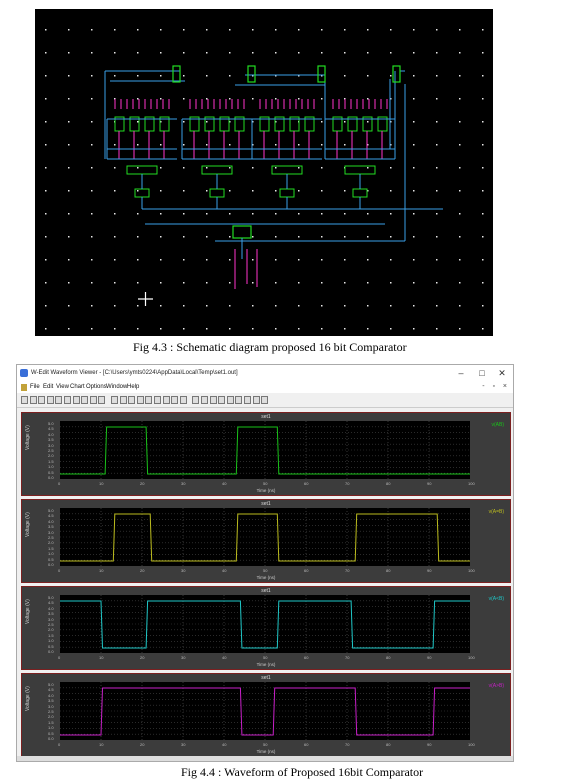 The image size is (562, 781). I want to click on menu-window: Window, so click(116, 387).